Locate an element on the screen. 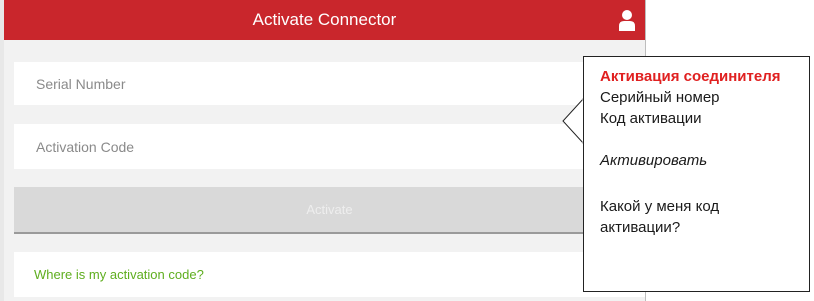 The height and width of the screenshot is (301, 814). callout-serial-label: Серийный номер is located at coordinates (660, 97).